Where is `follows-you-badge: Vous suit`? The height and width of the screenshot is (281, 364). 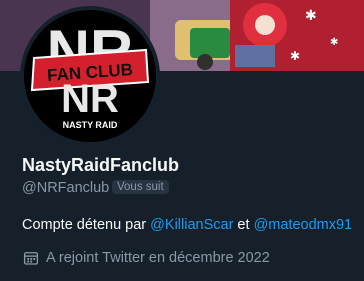
follows-you-badge: Vous suit is located at coordinates (140, 187).